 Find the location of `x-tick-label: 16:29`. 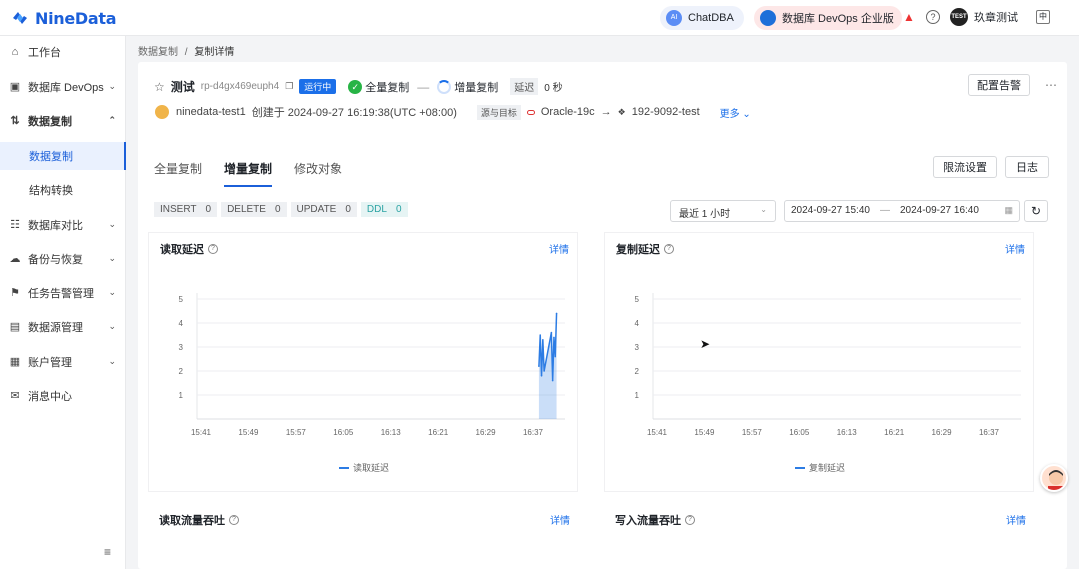

x-tick-label: 16:29 is located at coordinates (942, 432).